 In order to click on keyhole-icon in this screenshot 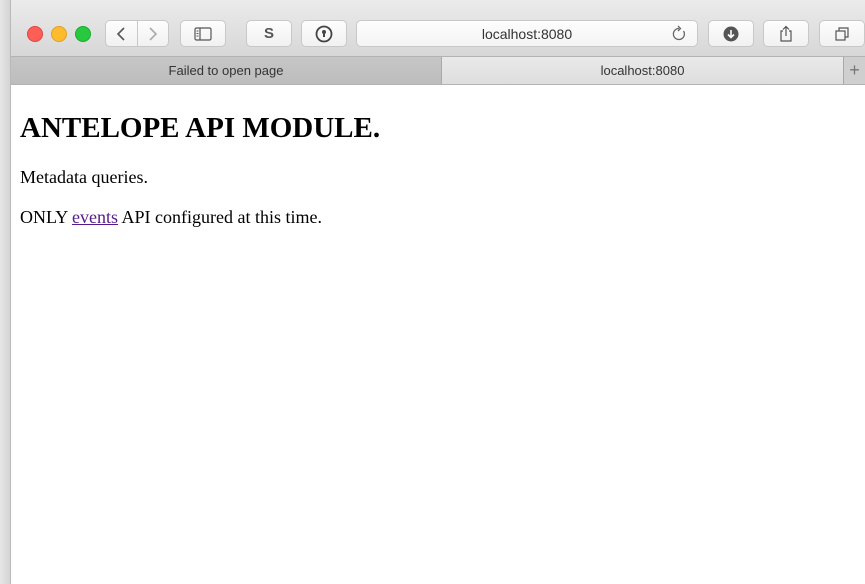, I will do `click(324, 33)`.